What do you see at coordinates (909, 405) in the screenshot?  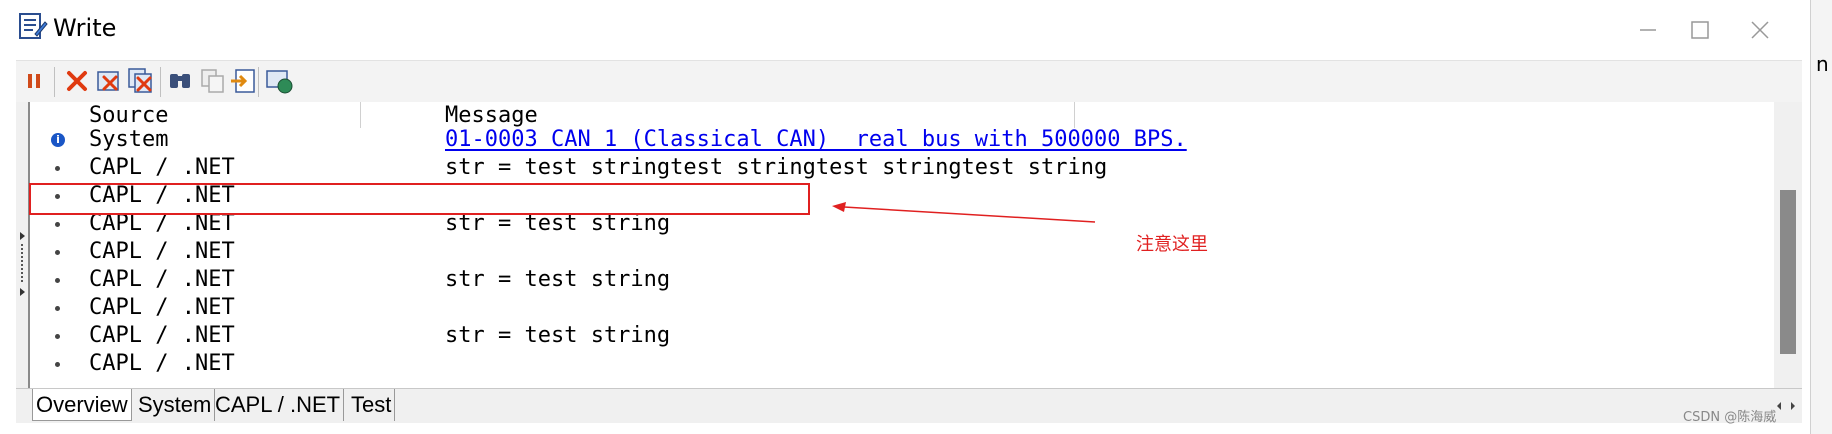 I see `tab-strip: Overview System CAPL / .NET Test` at bounding box center [909, 405].